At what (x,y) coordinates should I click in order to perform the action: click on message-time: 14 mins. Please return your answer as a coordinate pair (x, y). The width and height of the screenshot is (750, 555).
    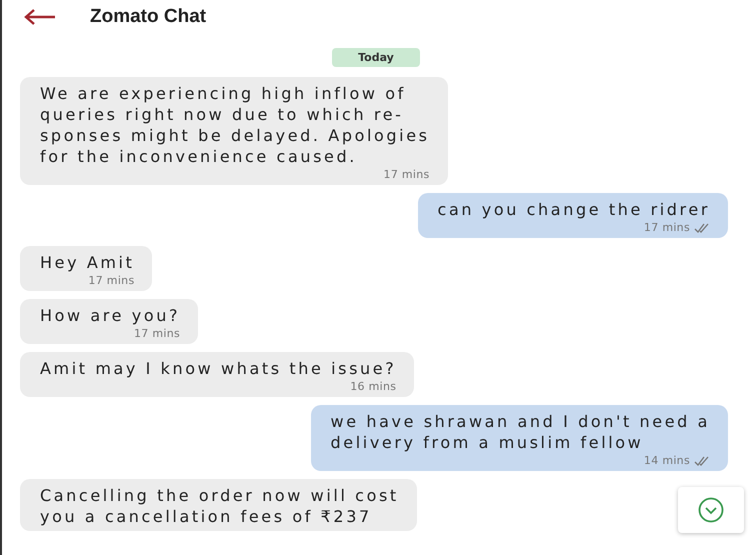
    Looking at the image, I should click on (667, 460).